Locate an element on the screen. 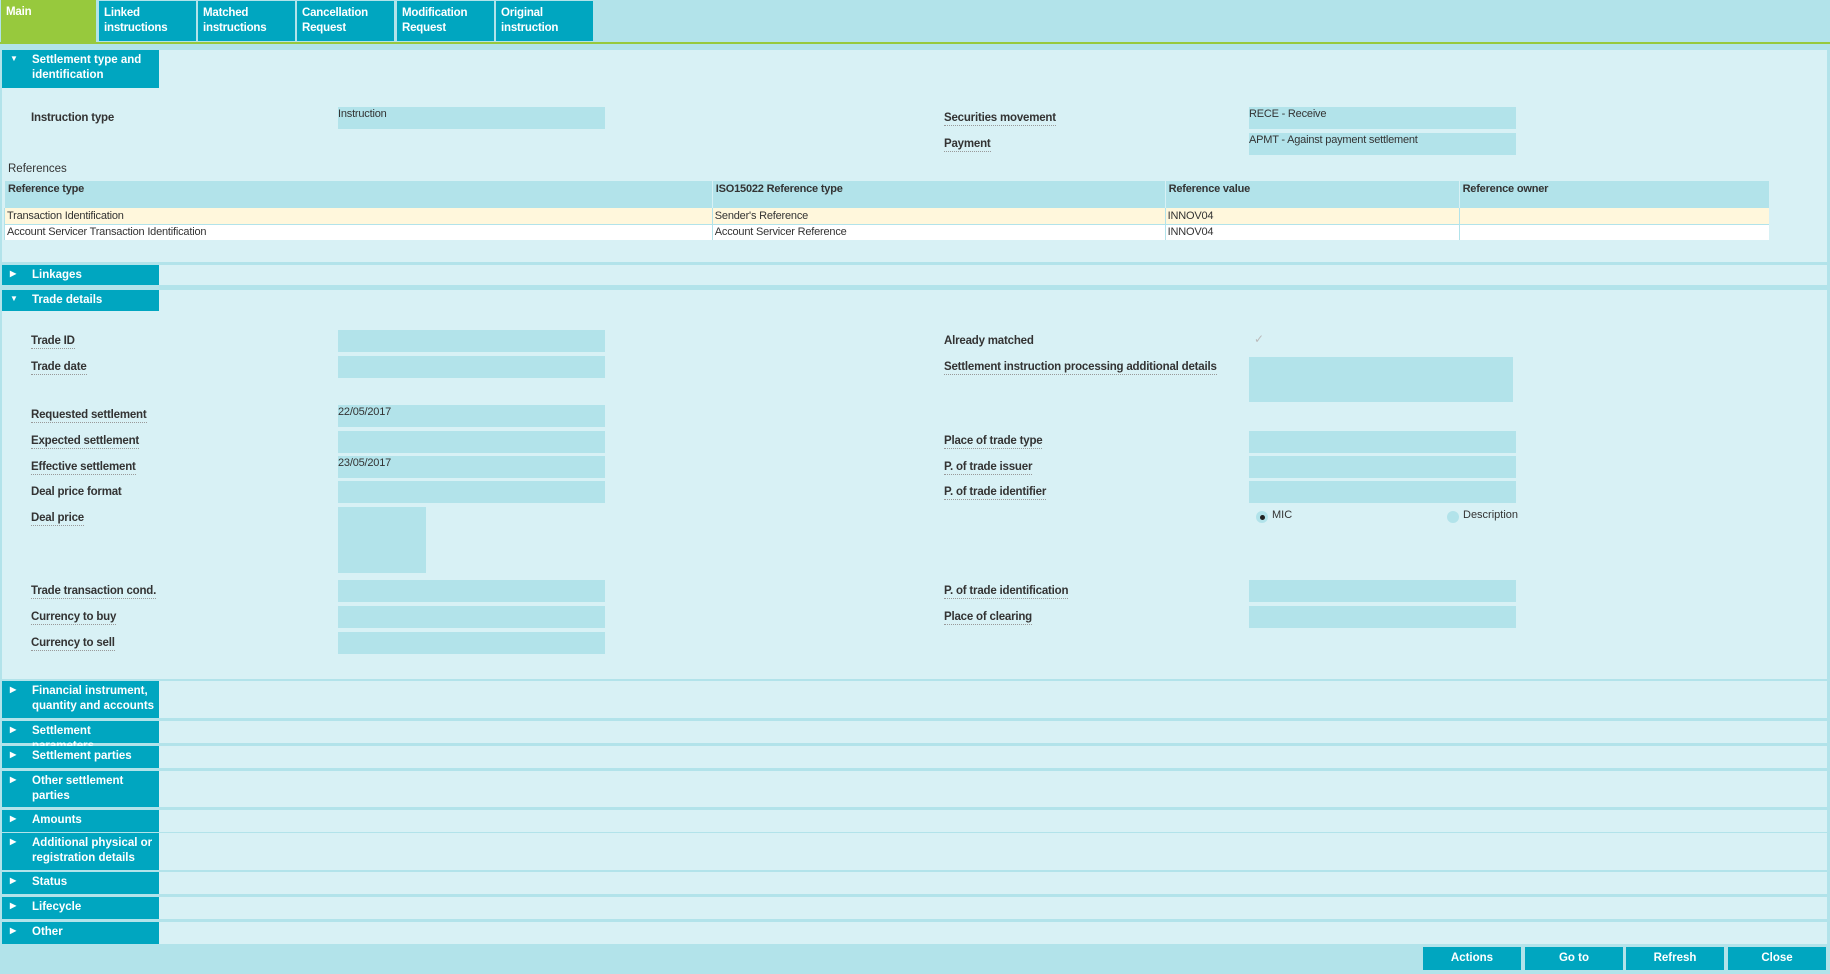 The height and width of the screenshot is (974, 1830). place-of-trade-issuer-label: P. of trade issuer is located at coordinates (988, 468).